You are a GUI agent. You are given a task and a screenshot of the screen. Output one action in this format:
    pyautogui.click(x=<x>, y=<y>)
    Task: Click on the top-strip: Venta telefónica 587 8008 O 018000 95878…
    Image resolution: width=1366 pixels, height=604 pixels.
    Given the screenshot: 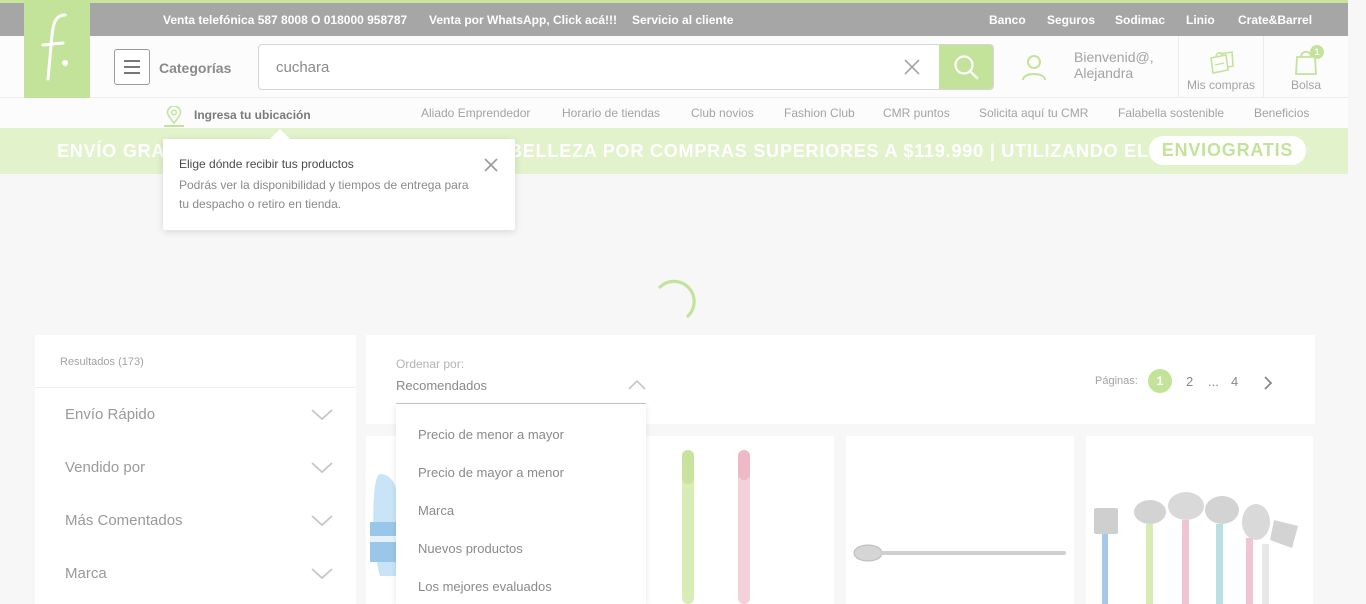 What is the action you would take?
    pyautogui.click(x=674, y=18)
    